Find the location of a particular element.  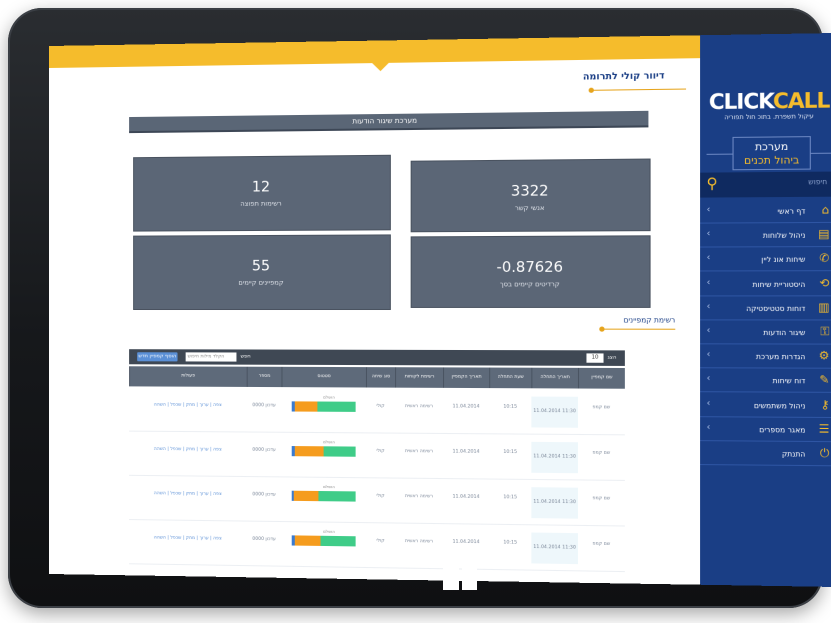

column-header: סטטוס is located at coordinates (323, 377).